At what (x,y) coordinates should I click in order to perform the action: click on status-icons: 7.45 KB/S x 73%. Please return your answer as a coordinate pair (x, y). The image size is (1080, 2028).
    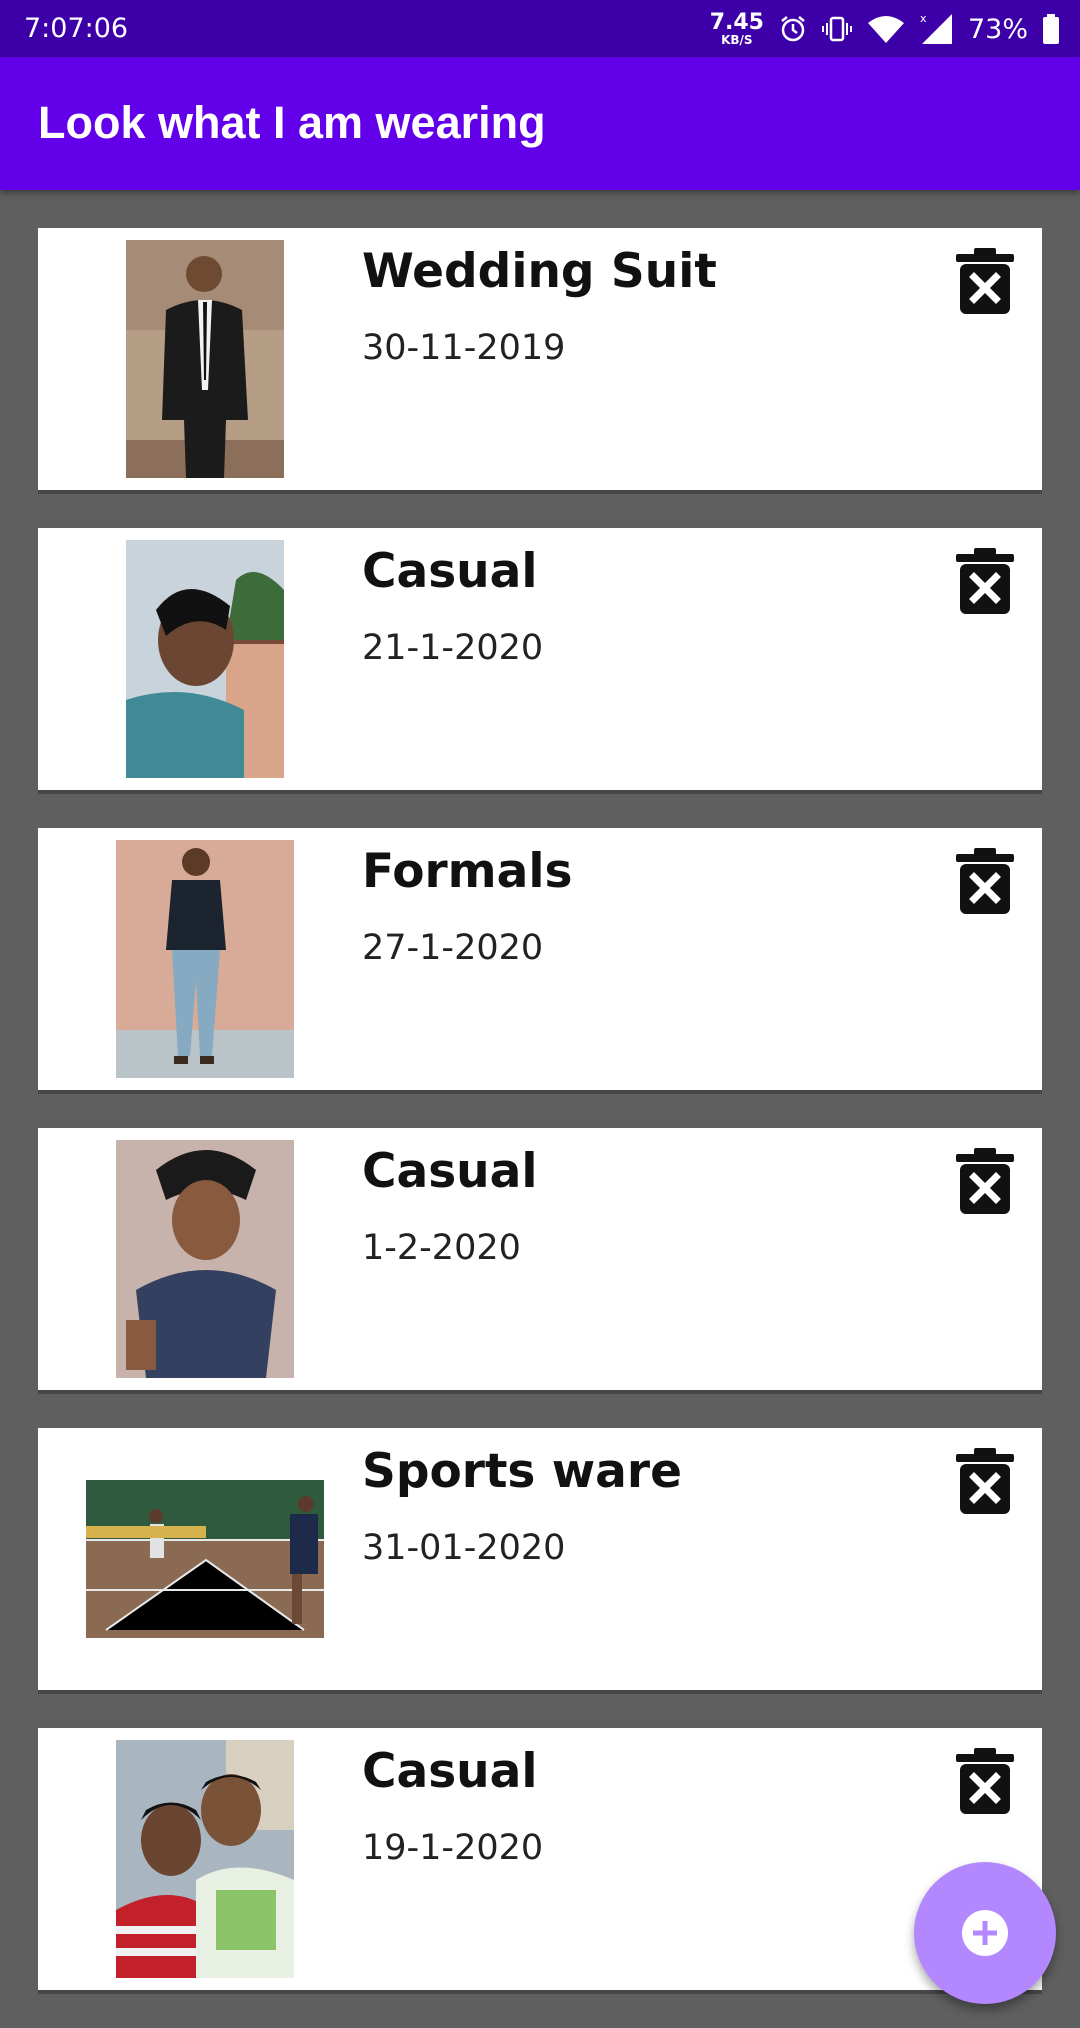
    Looking at the image, I should click on (885, 29).